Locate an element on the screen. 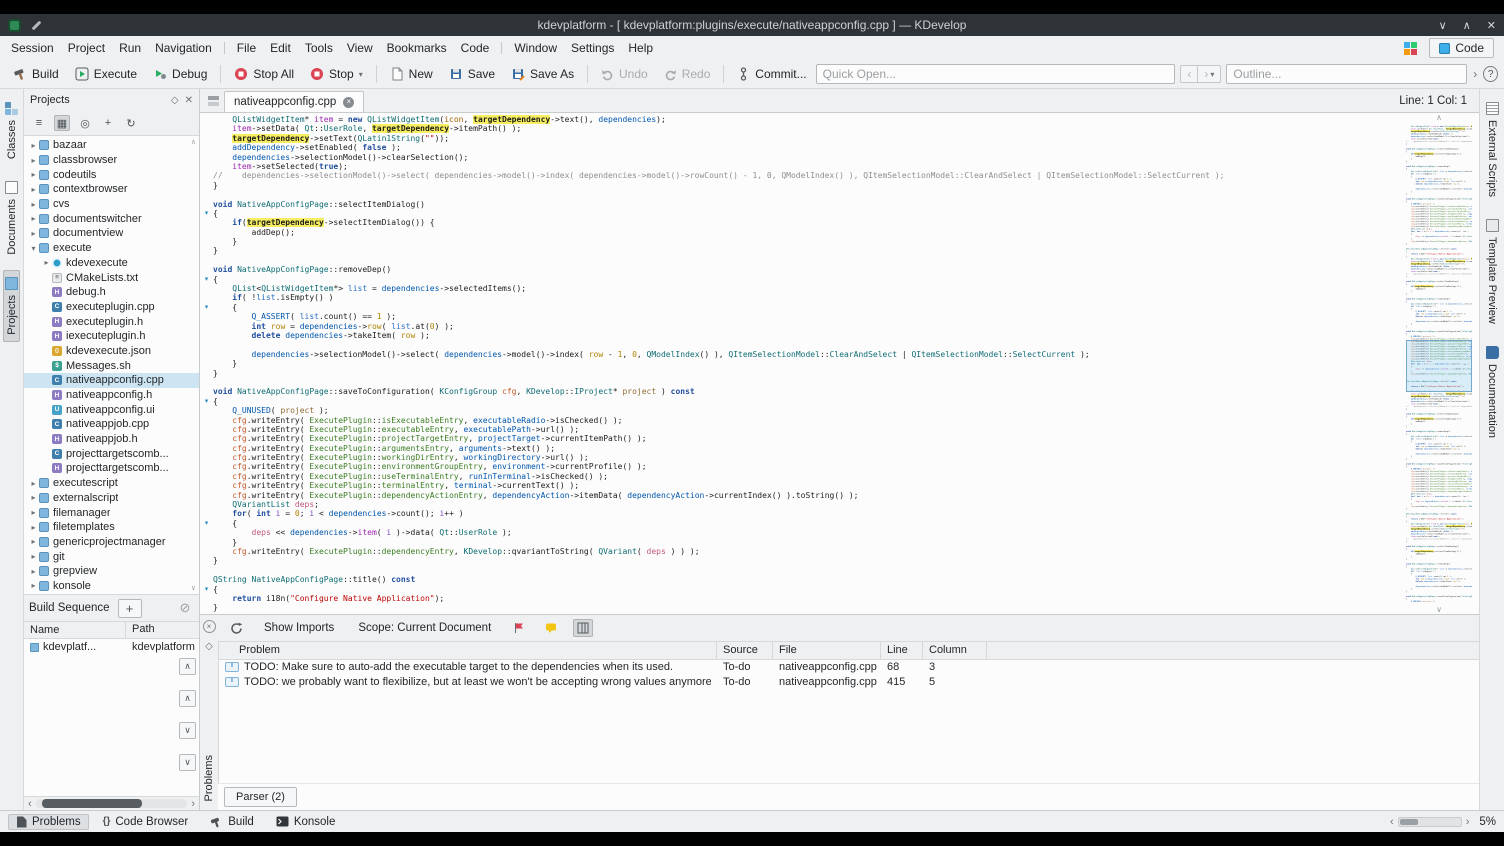 The width and height of the screenshot is (1504, 846). tree-item-bazaar: ▸ bazaar is located at coordinates (111, 145).